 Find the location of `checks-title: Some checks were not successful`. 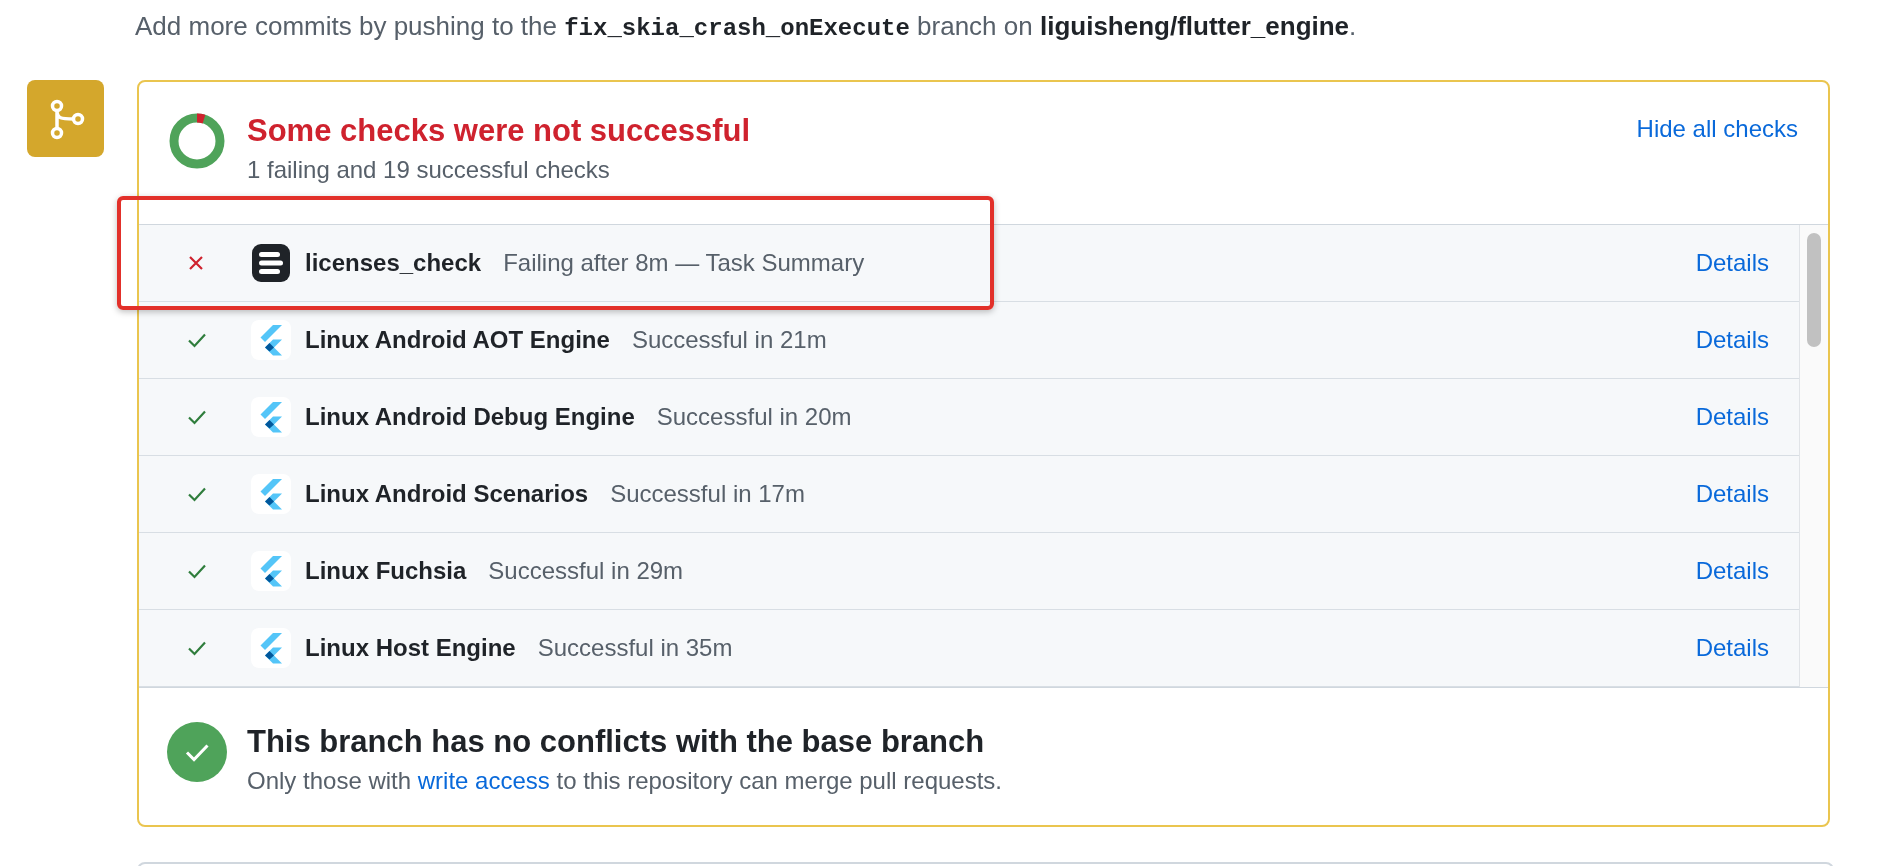

checks-title: Some checks were not successful is located at coordinates (499, 131).